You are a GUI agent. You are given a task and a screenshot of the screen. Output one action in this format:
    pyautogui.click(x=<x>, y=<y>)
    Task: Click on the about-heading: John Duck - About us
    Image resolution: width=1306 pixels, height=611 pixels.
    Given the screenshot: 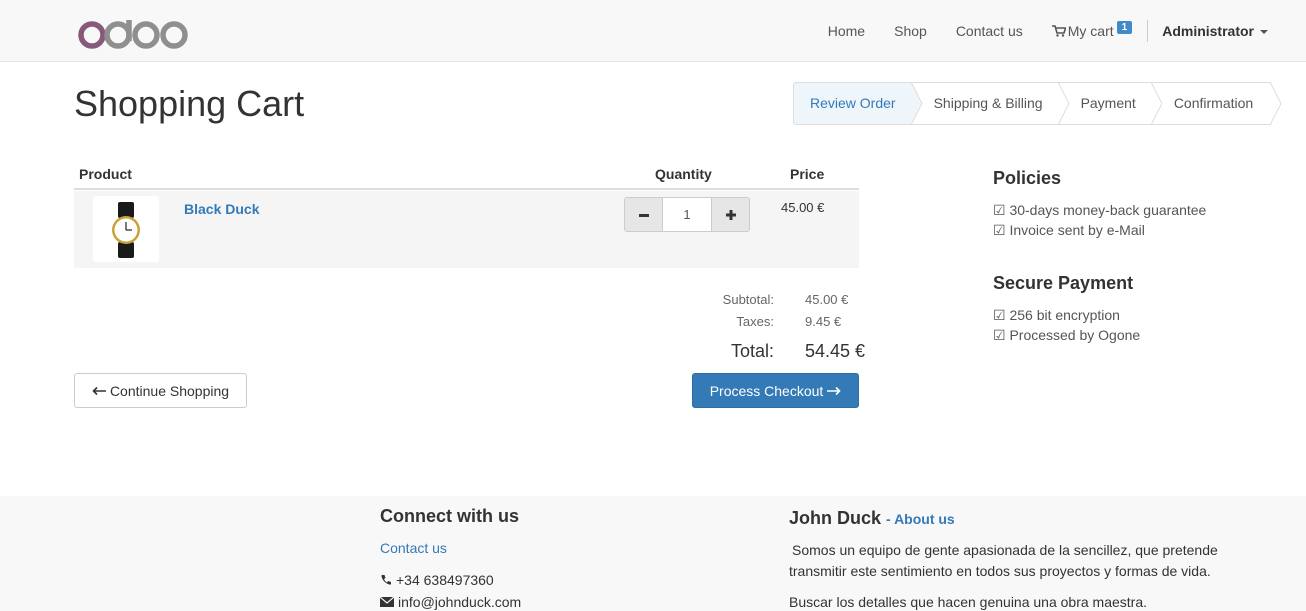 What is the action you would take?
    pyautogui.click(x=872, y=518)
    